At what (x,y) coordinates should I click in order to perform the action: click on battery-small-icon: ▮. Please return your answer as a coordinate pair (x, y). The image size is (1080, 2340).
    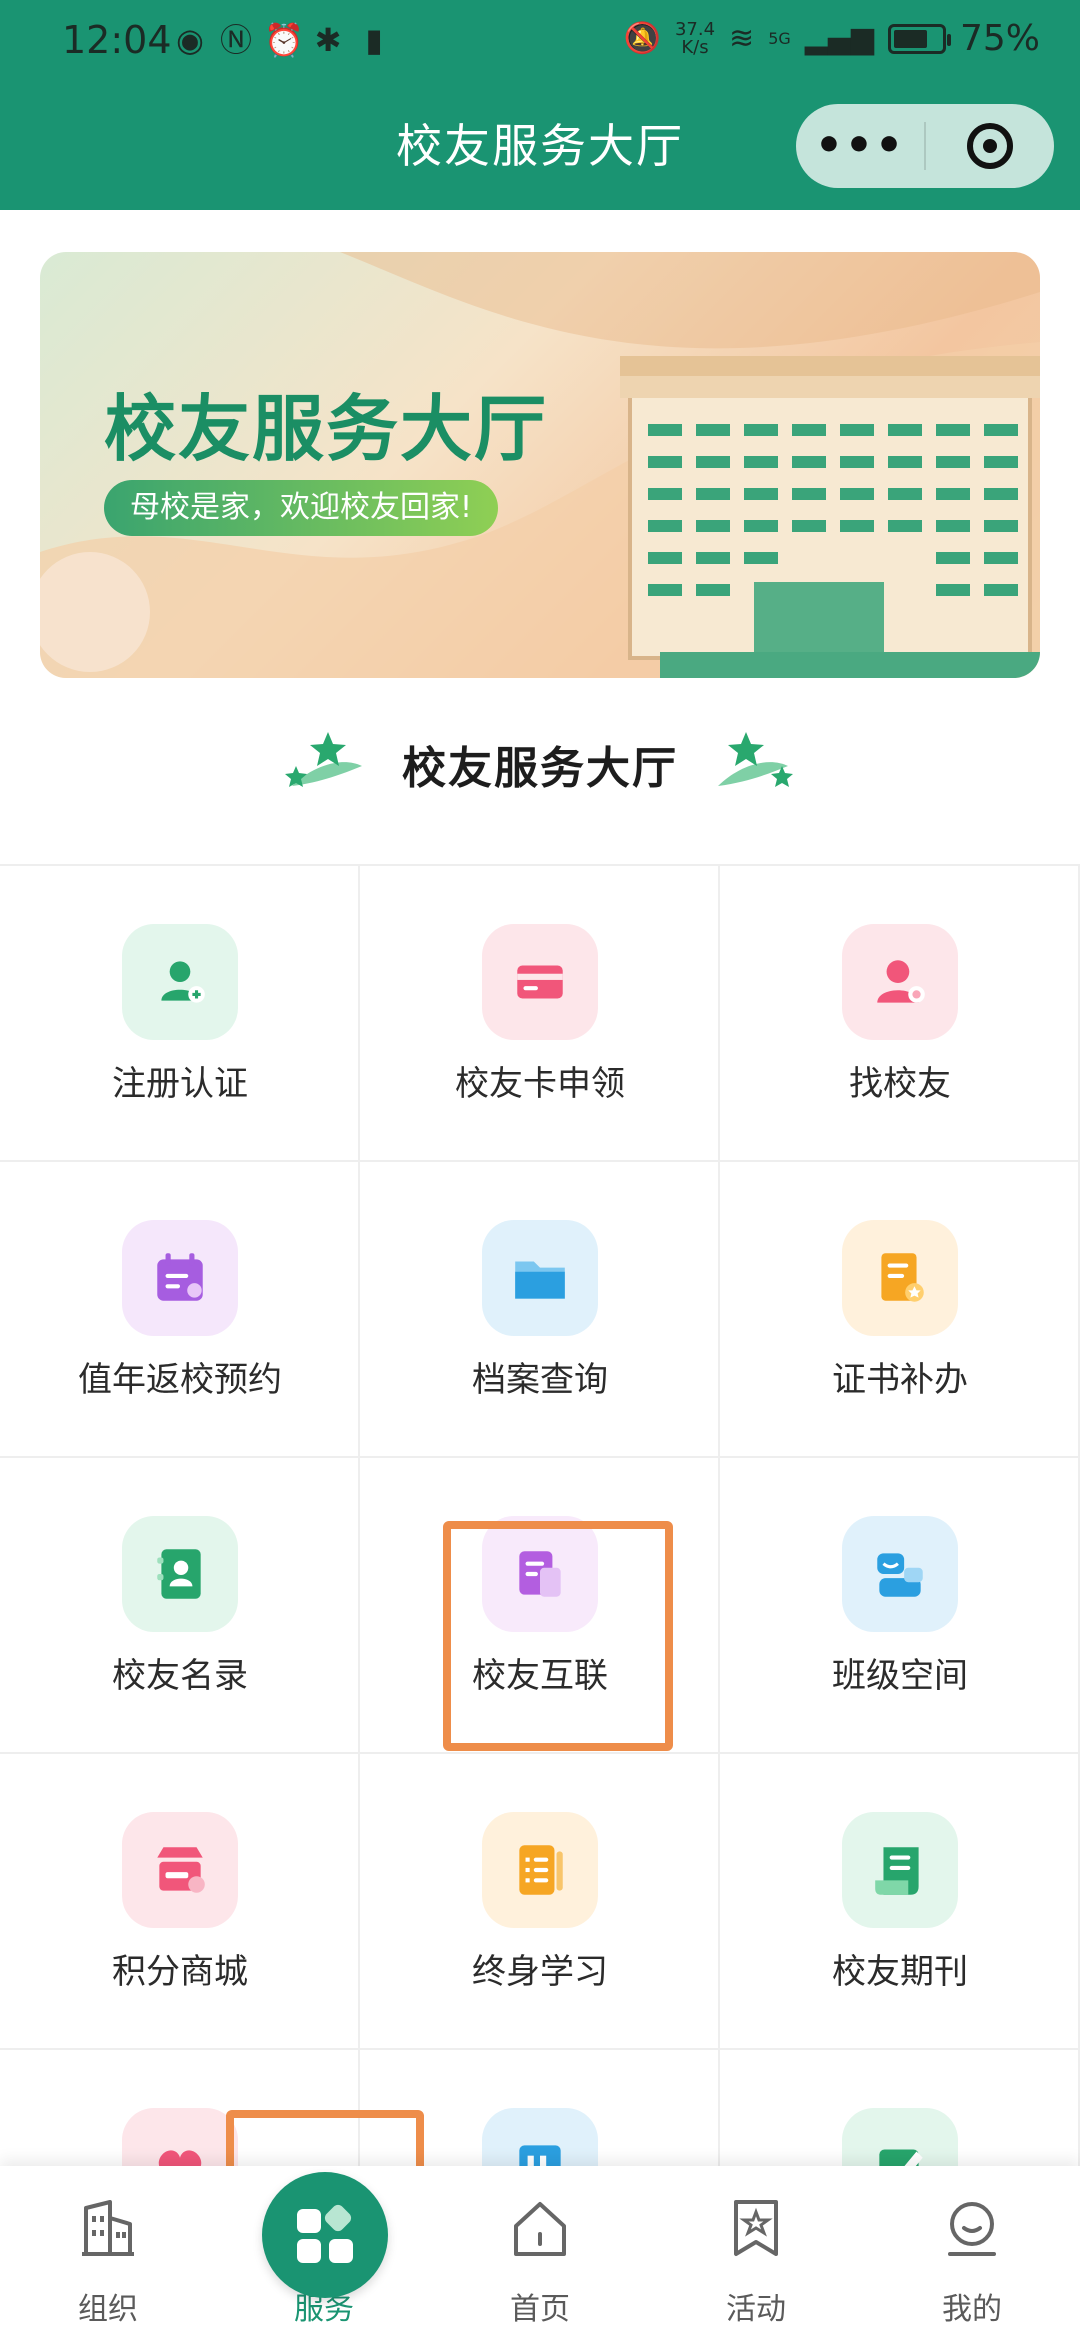
    Looking at the image, I should click on (374, 40).